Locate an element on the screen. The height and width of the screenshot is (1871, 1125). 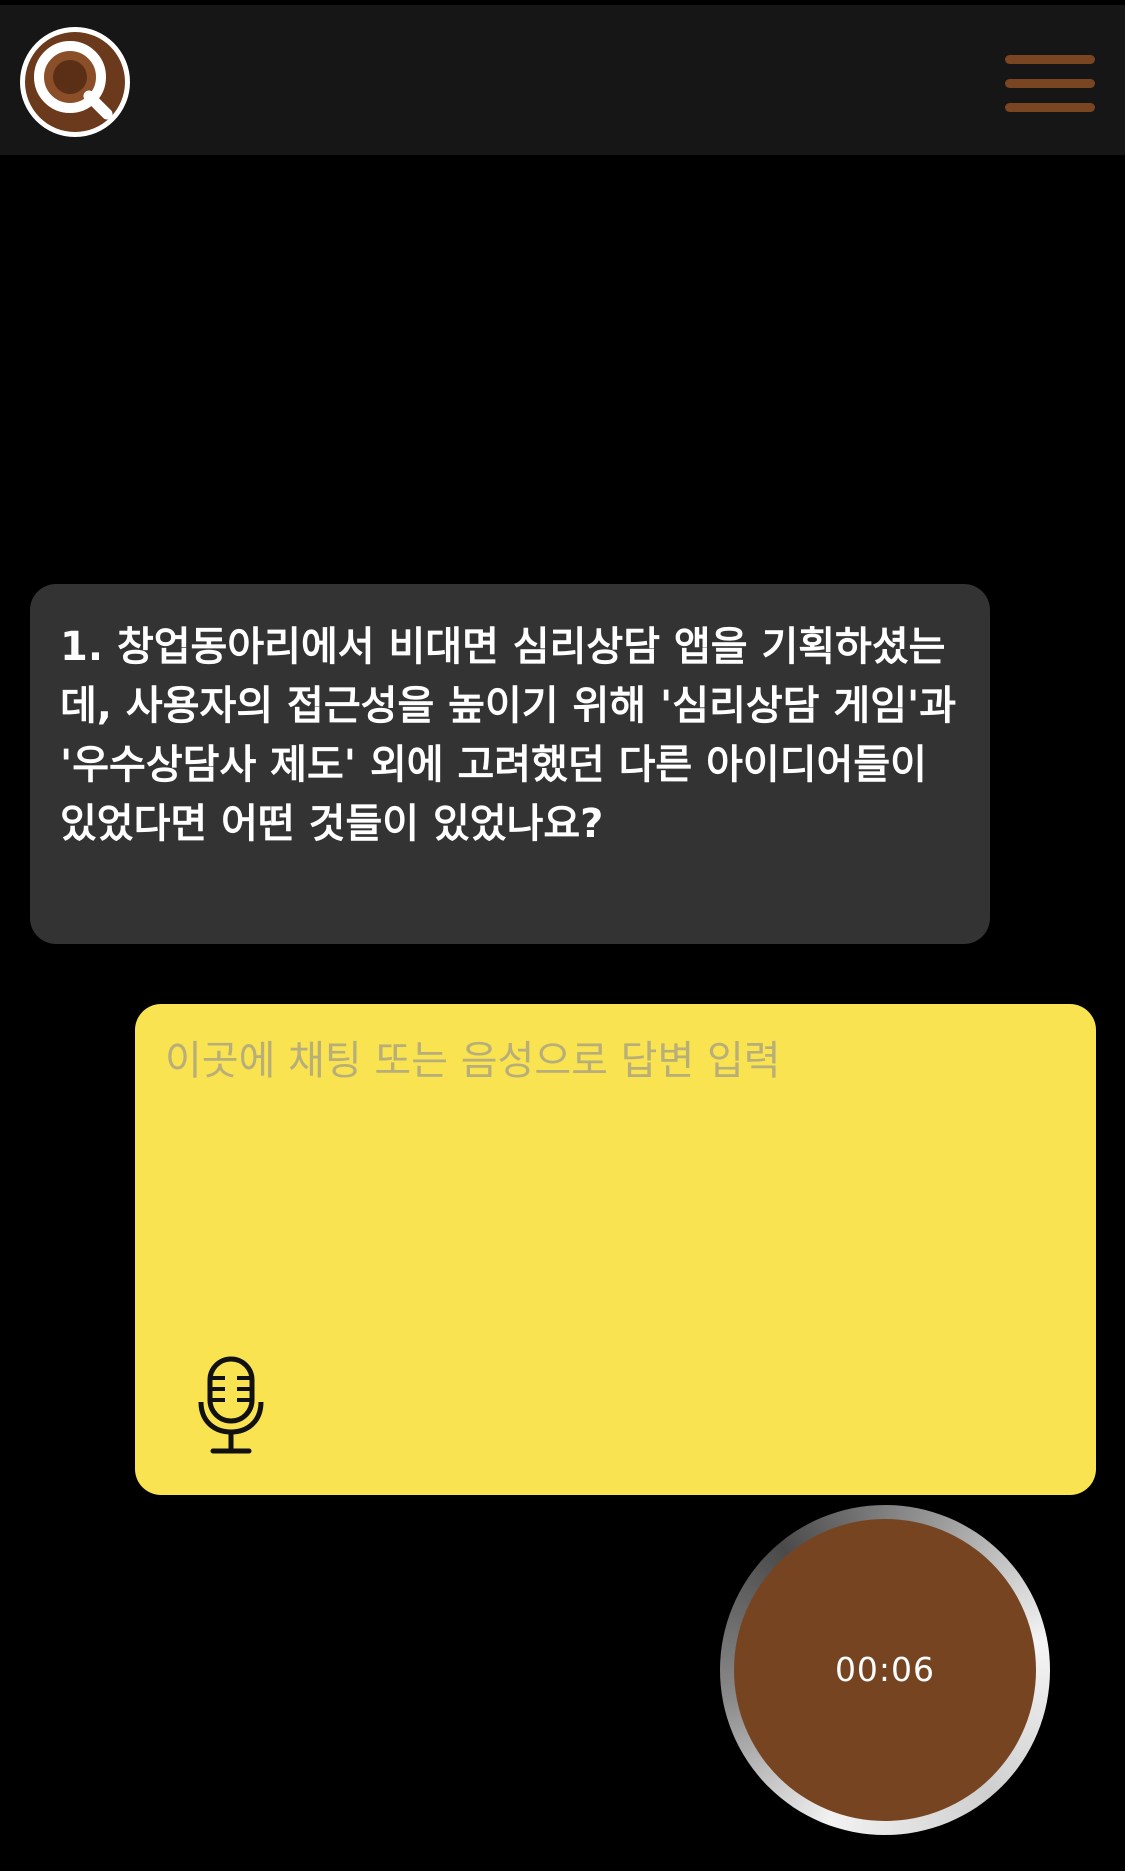
hamburger-menu-icon is located at coordinates (1050, 84).